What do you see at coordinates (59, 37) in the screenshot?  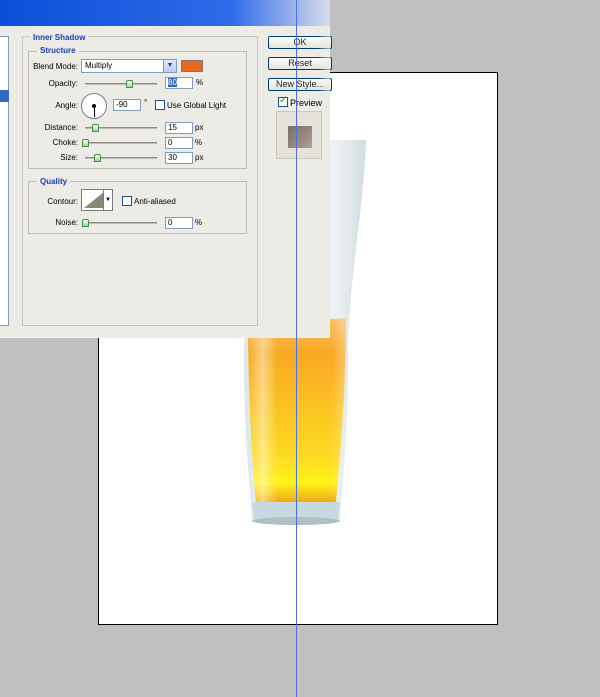 I see `panel-title: Inner Shadow` at bounding box center [59, 37].